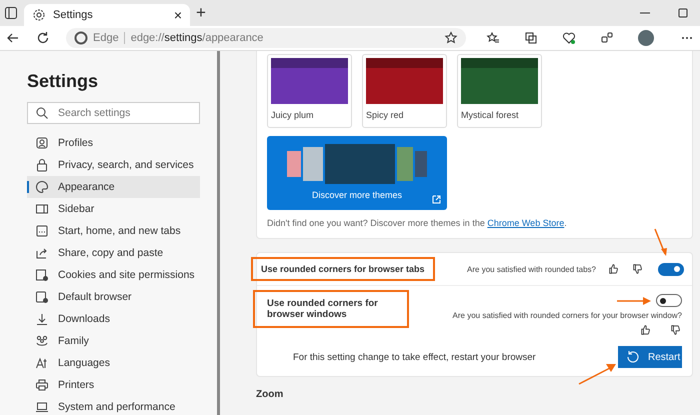 Image resolution: width=700 pixels, height=415 pixels. I want to click on sidebar-icon, so click(42, 209).